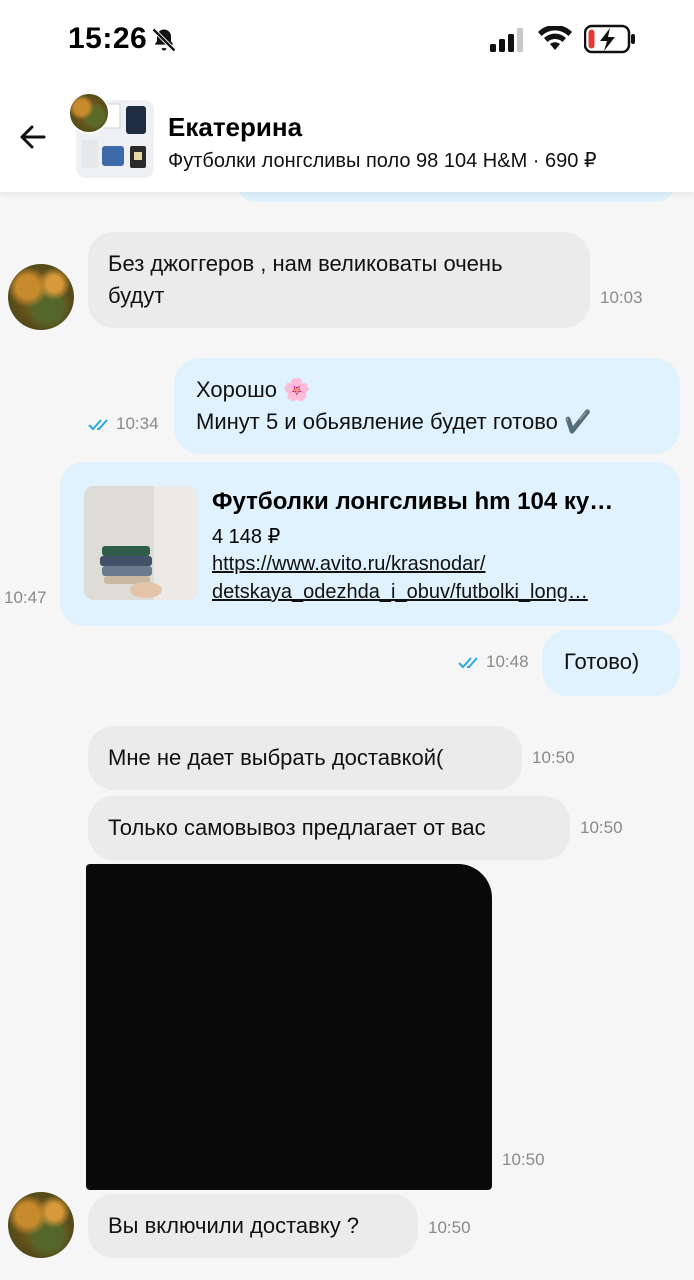 The height and width of the screenshot is (1280, 694). I want to click on message-time: 10:47, so click(25, 597).